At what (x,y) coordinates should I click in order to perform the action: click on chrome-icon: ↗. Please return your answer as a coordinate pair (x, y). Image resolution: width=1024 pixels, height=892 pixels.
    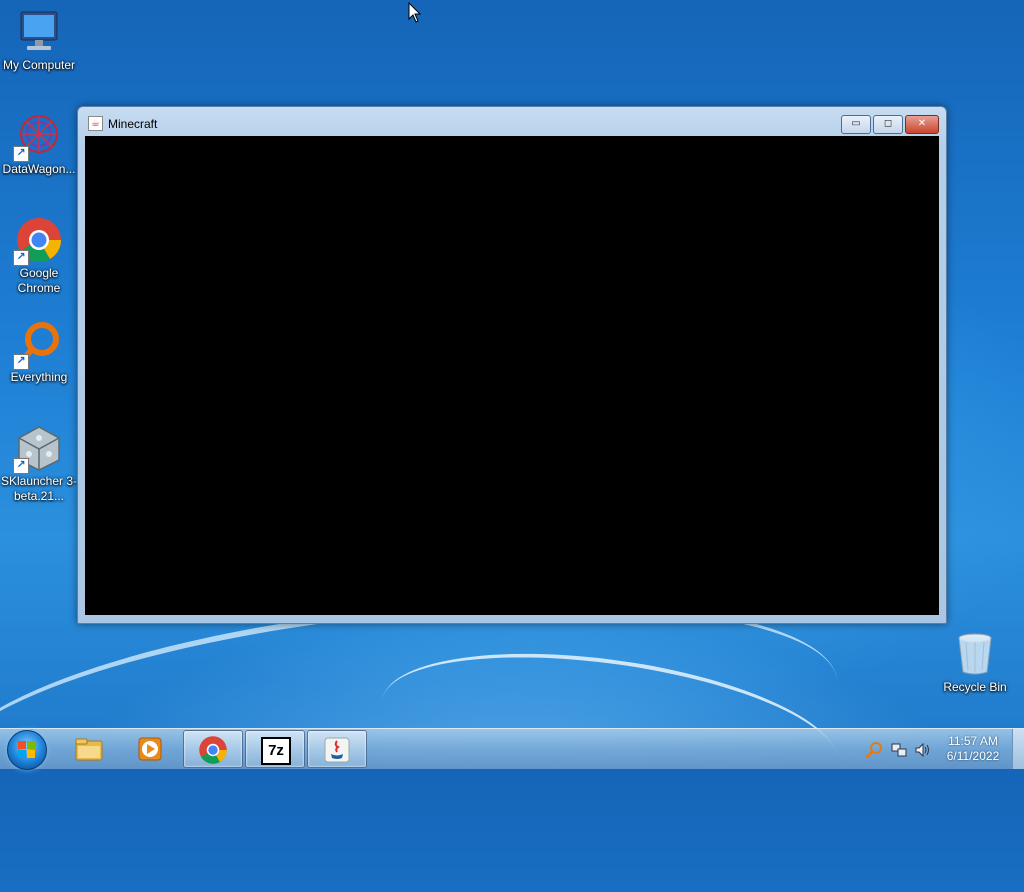
    Looking at the image, I should click on (38, 241).